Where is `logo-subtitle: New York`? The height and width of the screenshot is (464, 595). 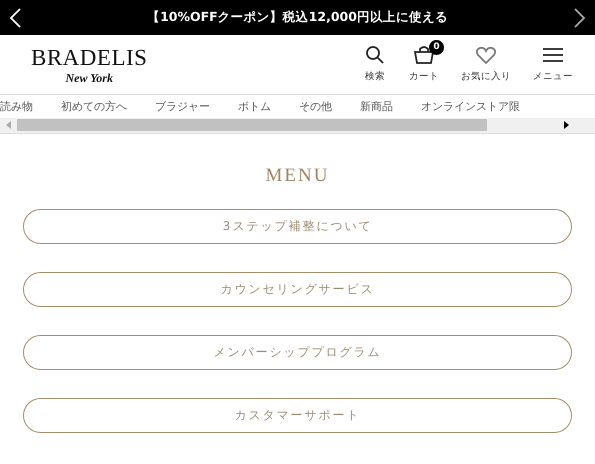 logo-subtitle: New York is located at coordinates (89, 78).